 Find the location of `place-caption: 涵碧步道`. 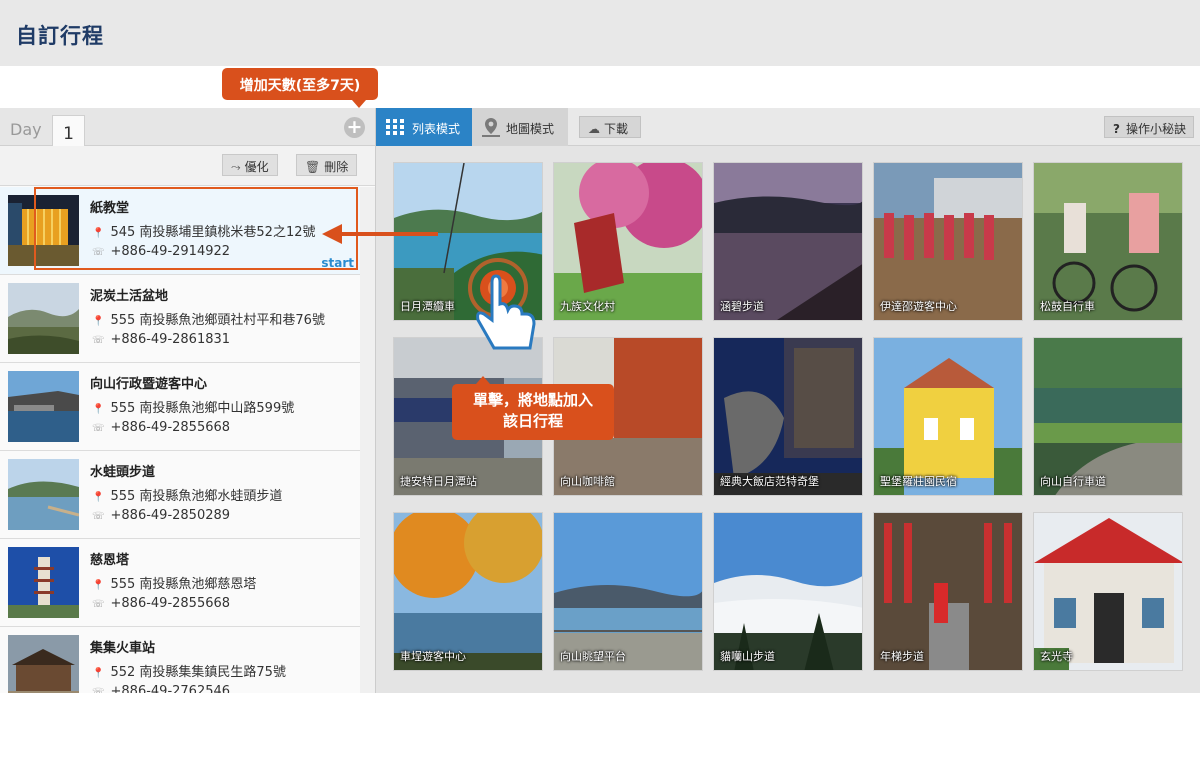

place-caption: 涵碧步道 is located at coordinates (742, 306).